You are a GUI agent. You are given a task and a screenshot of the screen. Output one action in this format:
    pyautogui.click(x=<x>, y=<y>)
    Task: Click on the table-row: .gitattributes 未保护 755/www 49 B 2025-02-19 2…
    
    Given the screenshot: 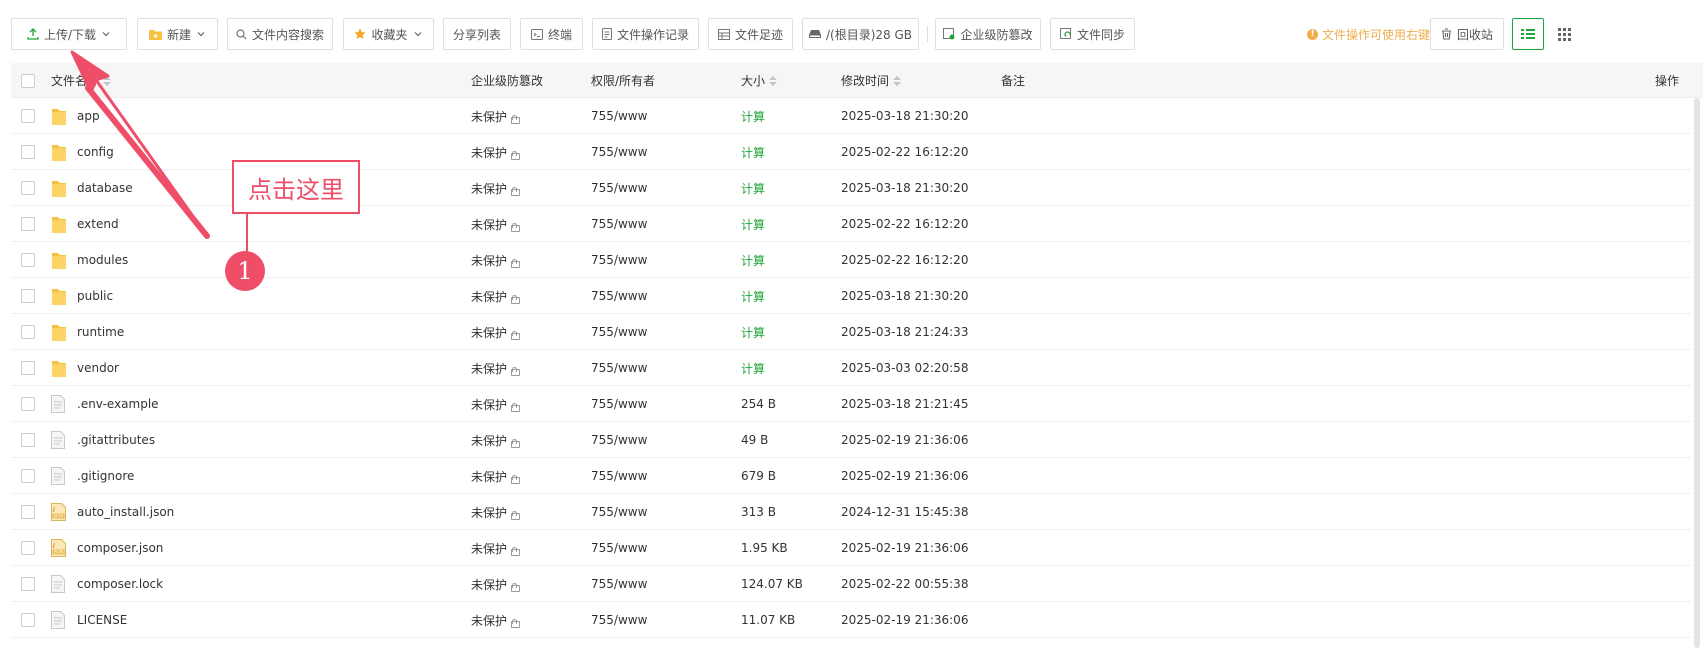 What is the action you would take?
    pyautogui.click(x=851, y=440)
    